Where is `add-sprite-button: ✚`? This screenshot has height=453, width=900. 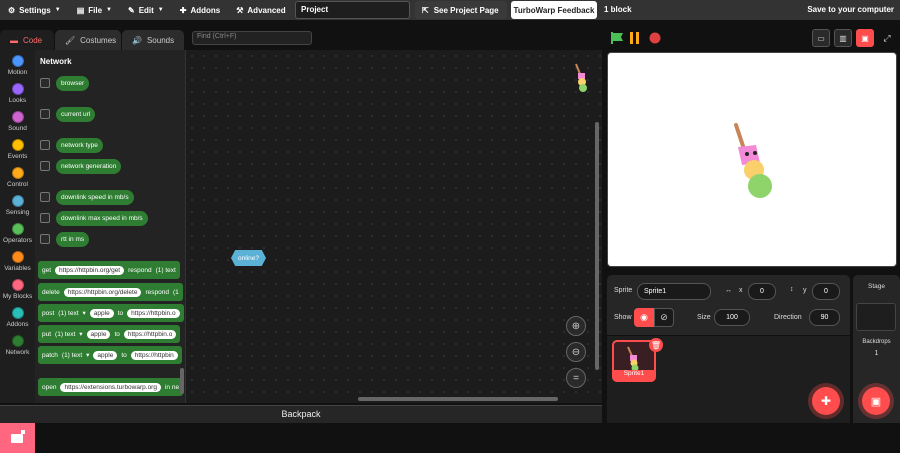 add-sprite-button: ✚ is located at coordinates (826, 401).